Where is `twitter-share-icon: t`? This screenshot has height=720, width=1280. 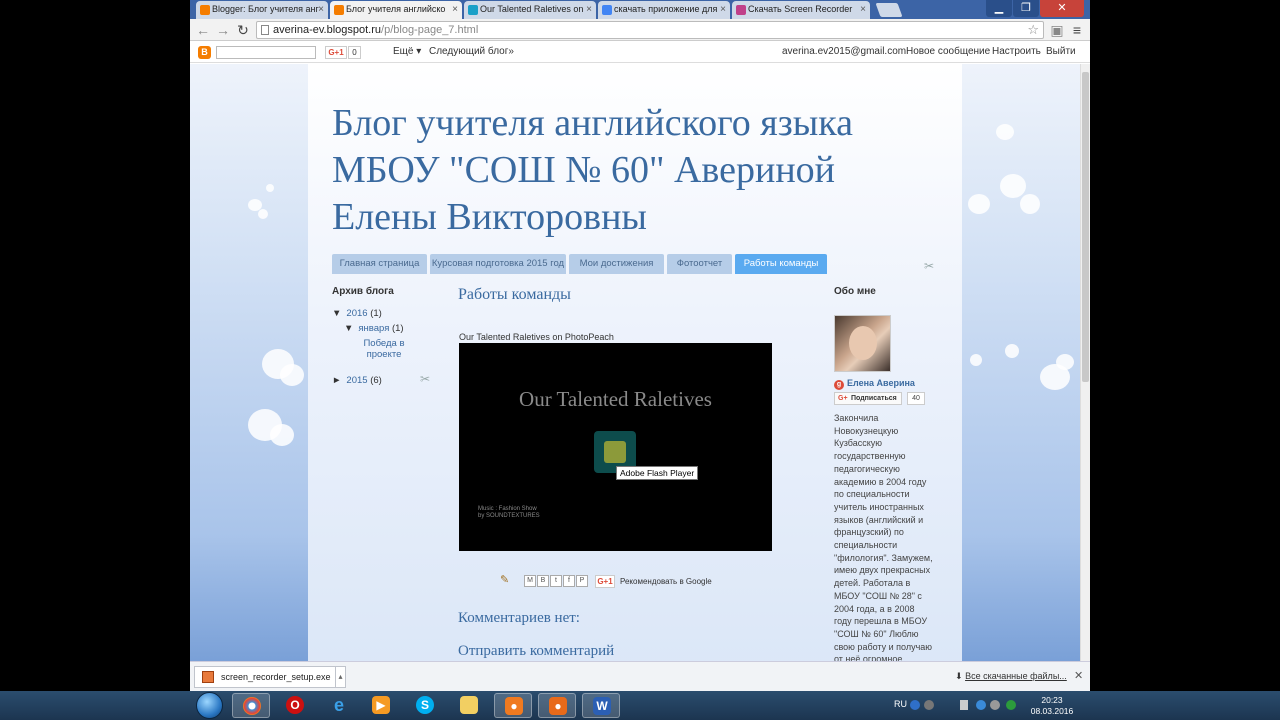
twitter-share-icon: t is located at coordinates (556, 581).